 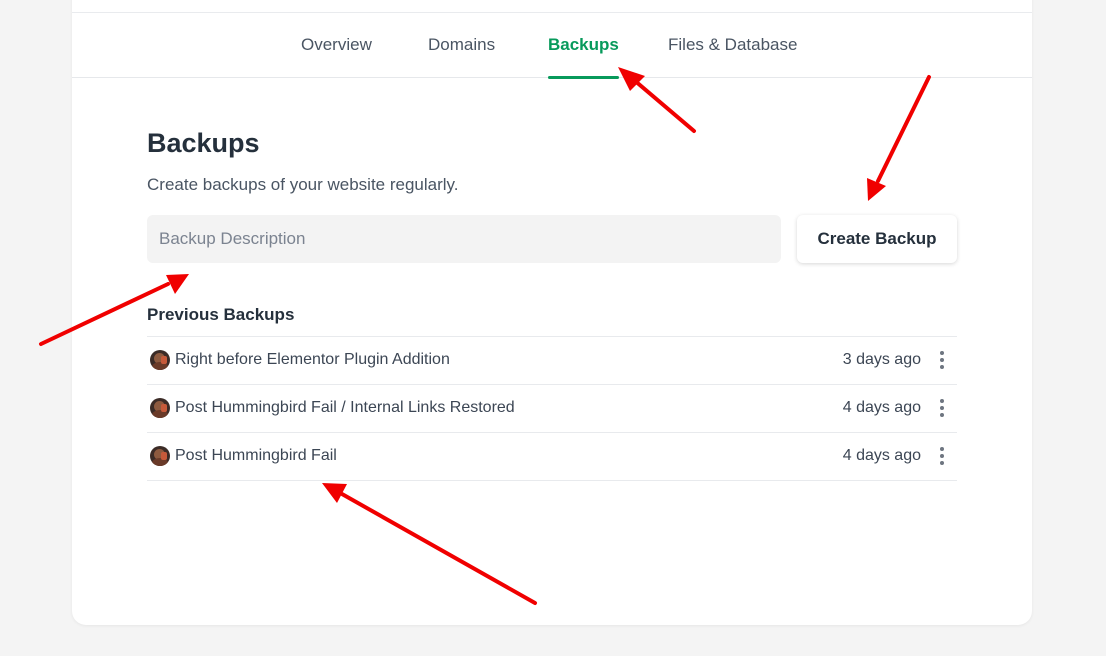 What do you see at coordinates (877, 239) in the screenshot?
I see `create-backup-button: Create Backup` at bounding box center [877, 239].